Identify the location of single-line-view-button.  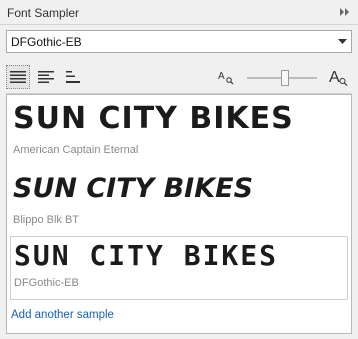
(18, 77).